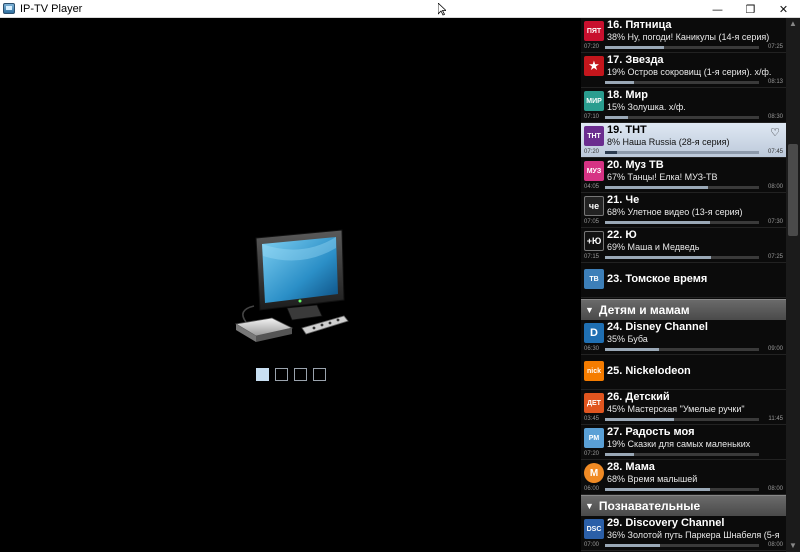  What do you see at coordinates (592, 545) in the screenshot?
I see `program-start-time: 07:00` at bounding box center [592, 545].